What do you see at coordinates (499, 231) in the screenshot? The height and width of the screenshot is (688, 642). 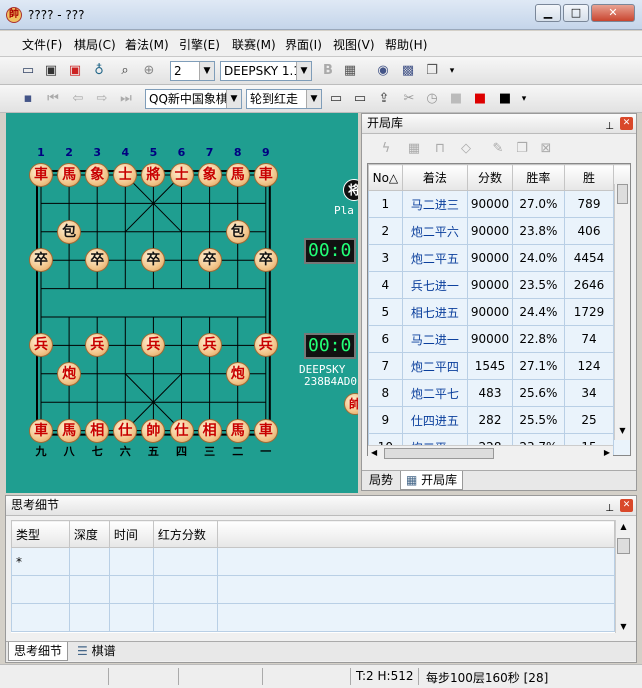 I see `table-row: 2炮二平六9000023.8%4069` at bounding box center [499, 231].